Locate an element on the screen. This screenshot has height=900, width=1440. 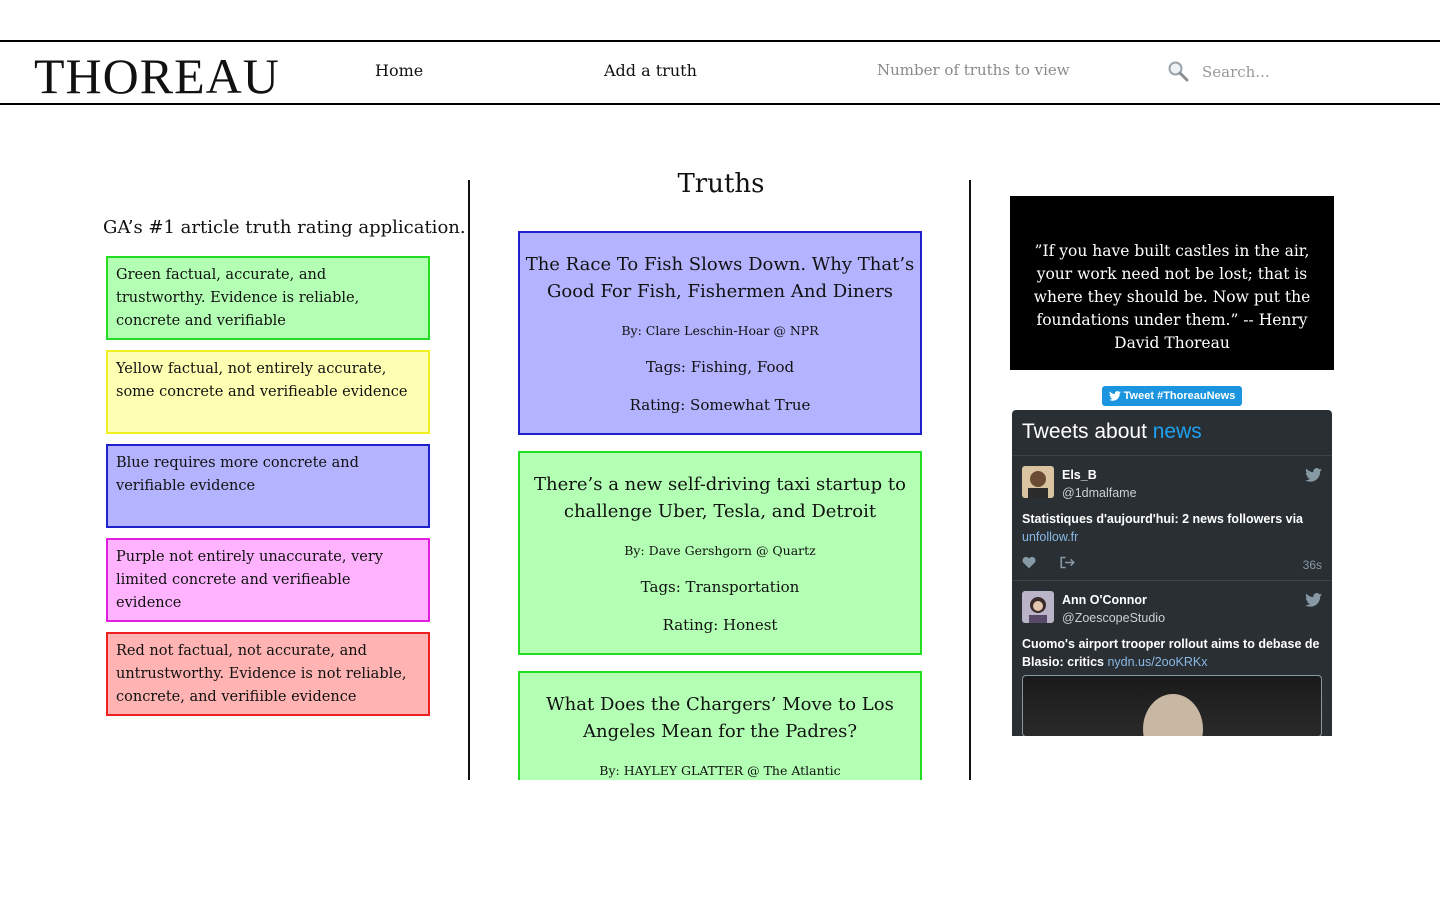
site-logo: THOREAU is located at coordinates (157, 76).